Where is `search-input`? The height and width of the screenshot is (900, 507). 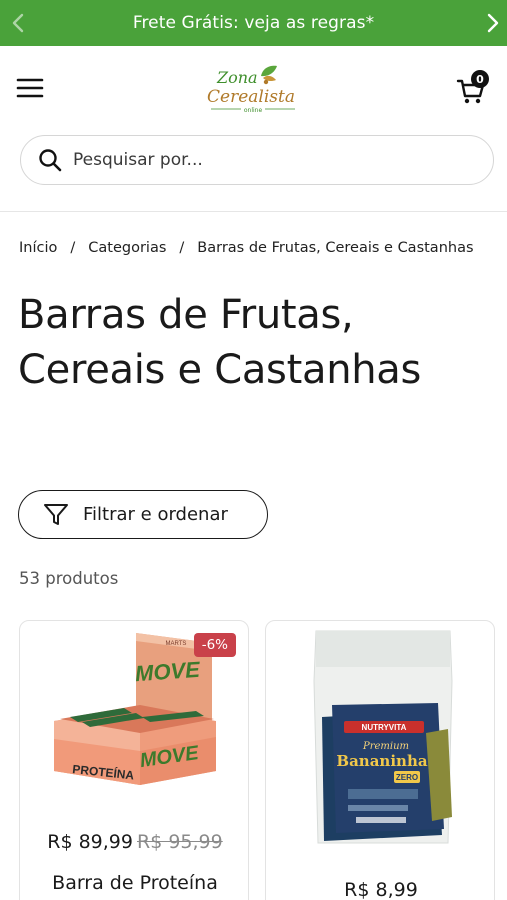 search-input is located at coordinates (263, 160).